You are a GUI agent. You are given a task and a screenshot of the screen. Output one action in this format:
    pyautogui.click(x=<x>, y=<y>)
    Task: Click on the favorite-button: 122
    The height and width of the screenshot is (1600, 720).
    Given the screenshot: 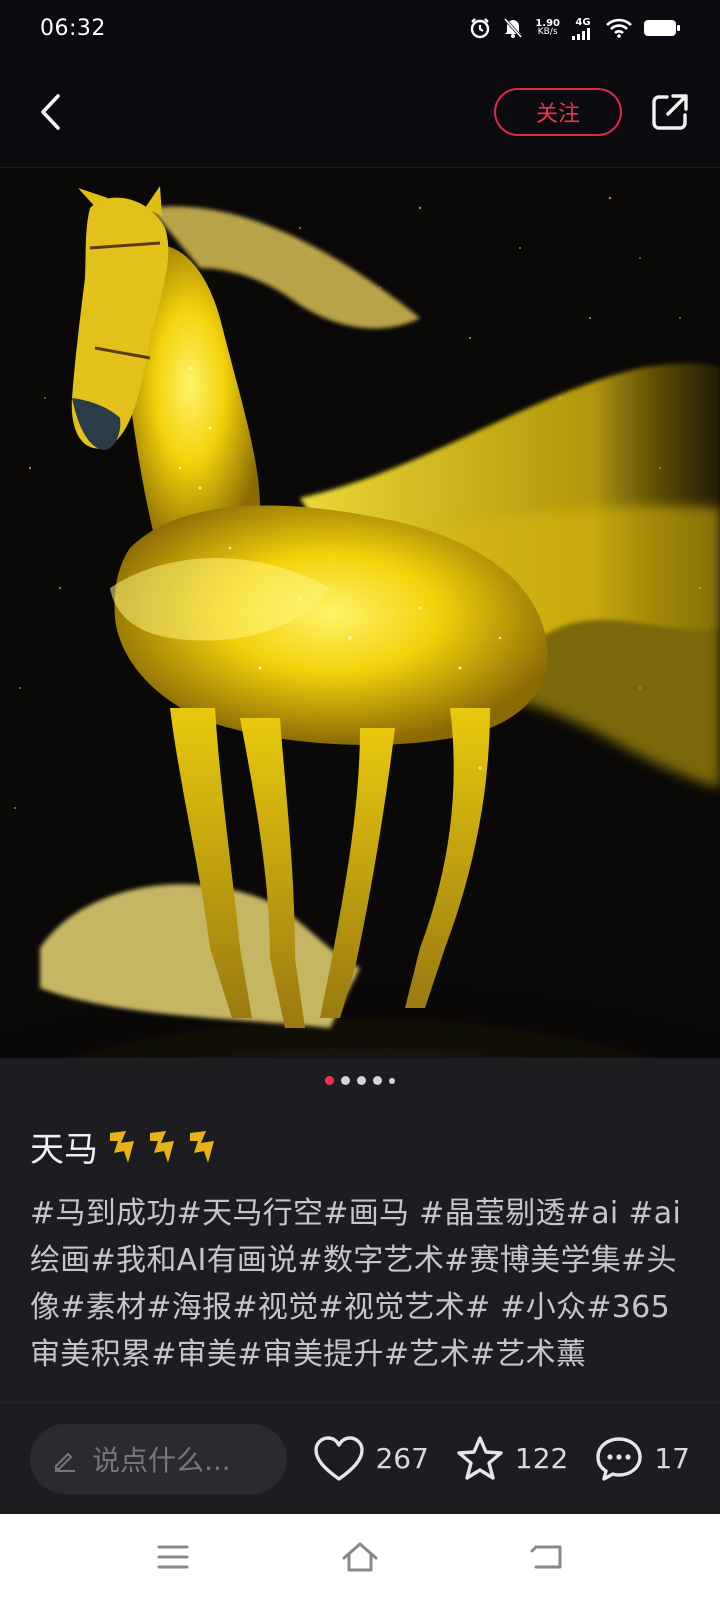 What is the action you would take?
    pyautogui.click(x=511, y=1459)
    